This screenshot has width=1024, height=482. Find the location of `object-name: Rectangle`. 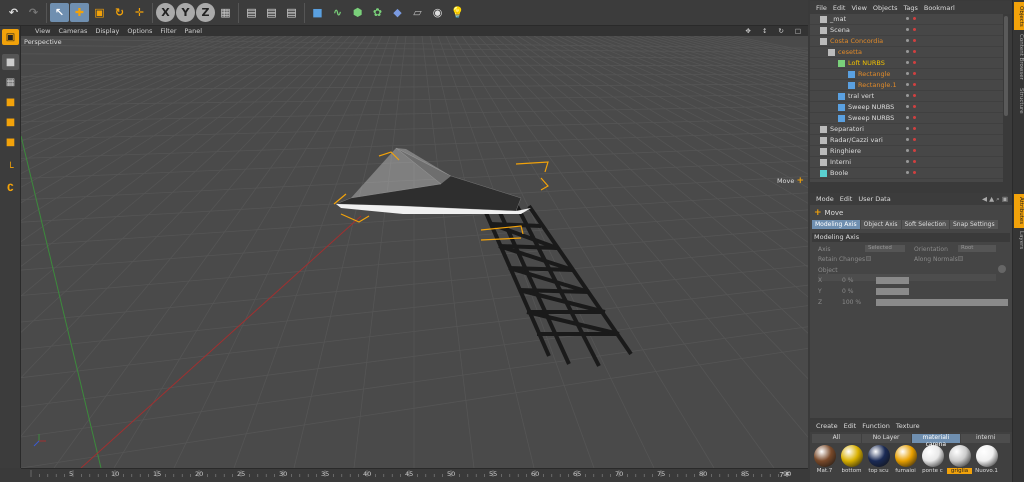

object-name: Rectangle is located at coordinates (874, 74).